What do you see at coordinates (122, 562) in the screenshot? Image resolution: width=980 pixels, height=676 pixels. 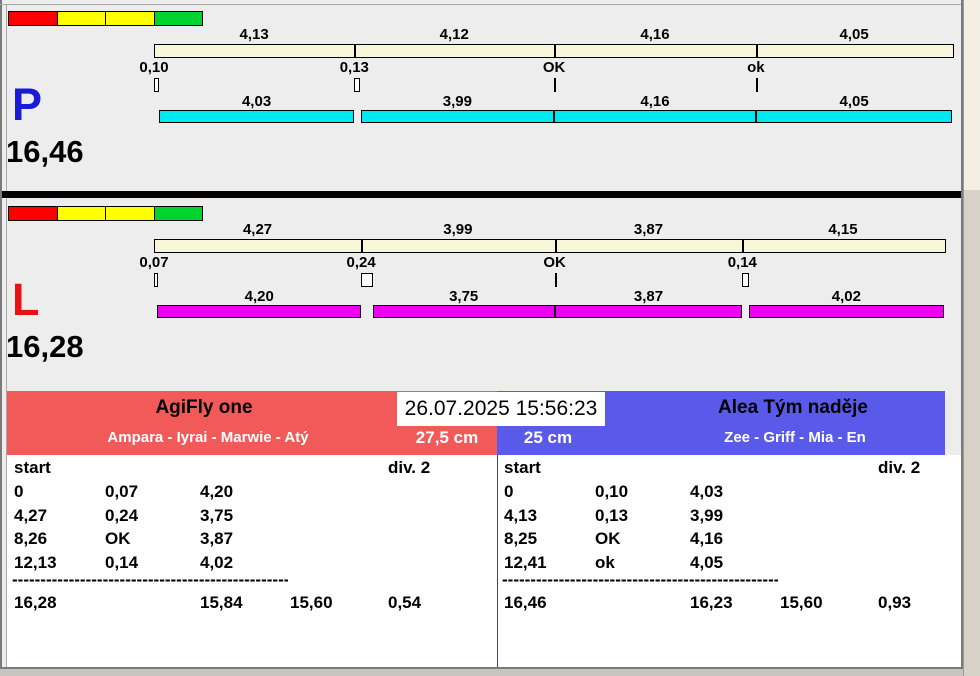 I see `result-cell: 0,14` at bounding box center [122, 562].